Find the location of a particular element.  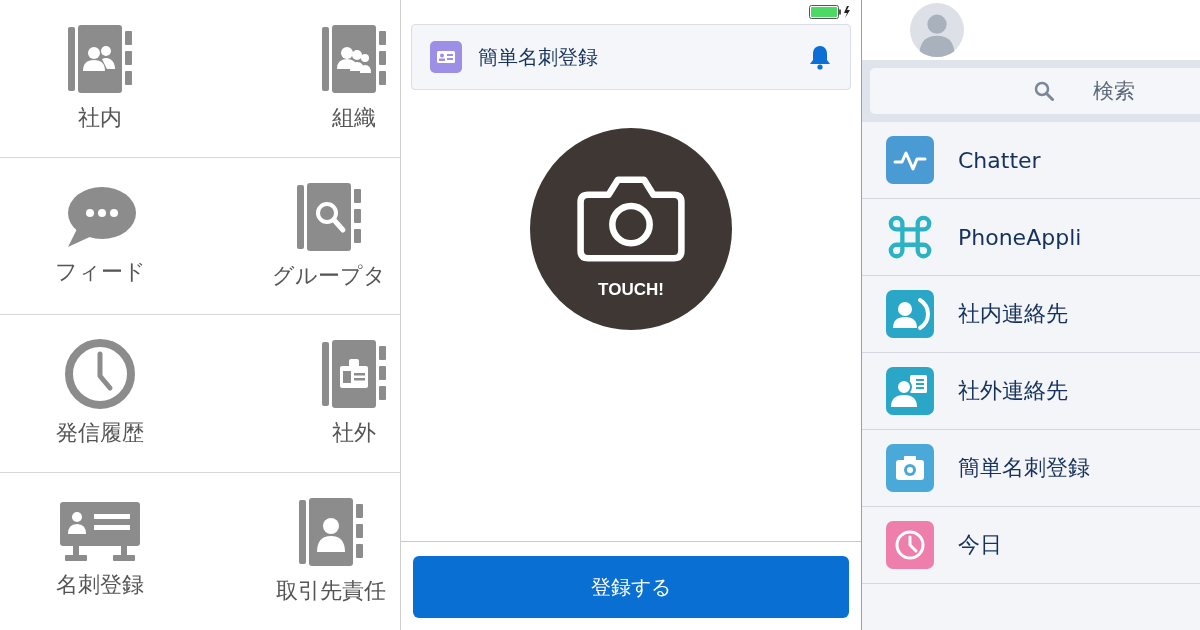

search-field: 検索 is located at coordinates (1035, 91).